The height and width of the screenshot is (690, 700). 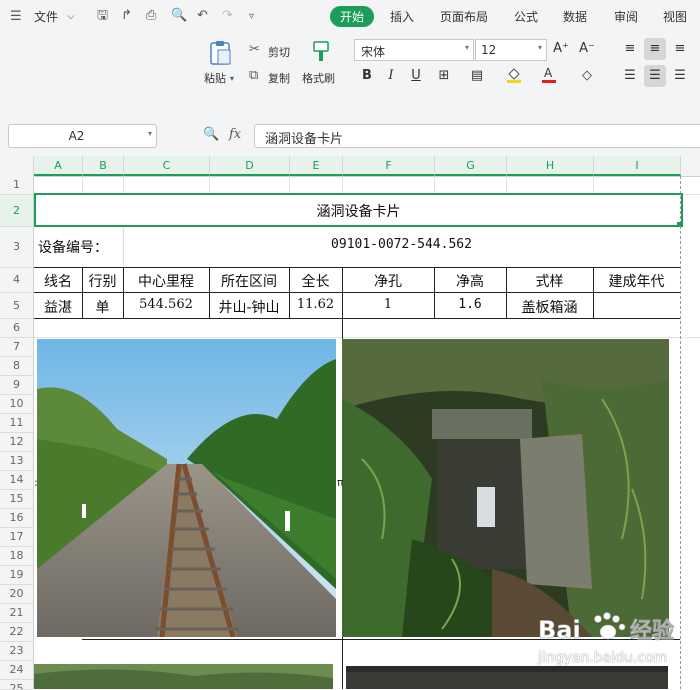 What do you see at coordinates (16, 185) in the screenshot?
I see `row-header: 1` at bounding box center [16, 185].